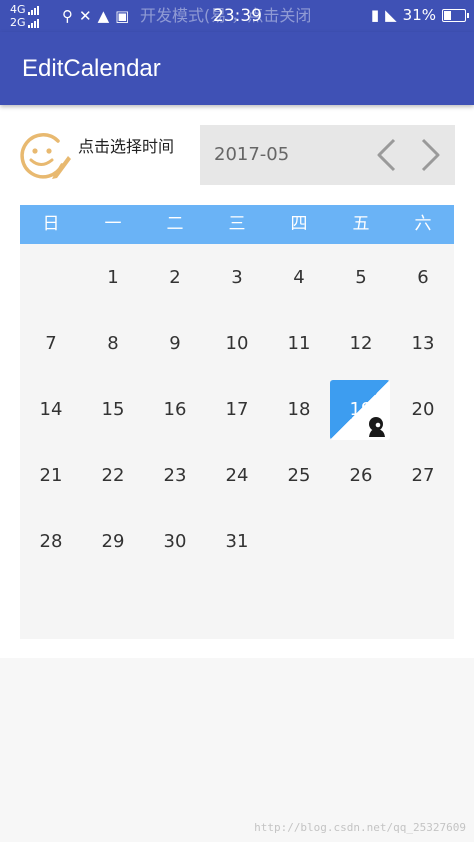  What do you see at coordinates (175, 542) in the screenshot?
I see `calendar-day: 30` at bounding box center [175, 542].